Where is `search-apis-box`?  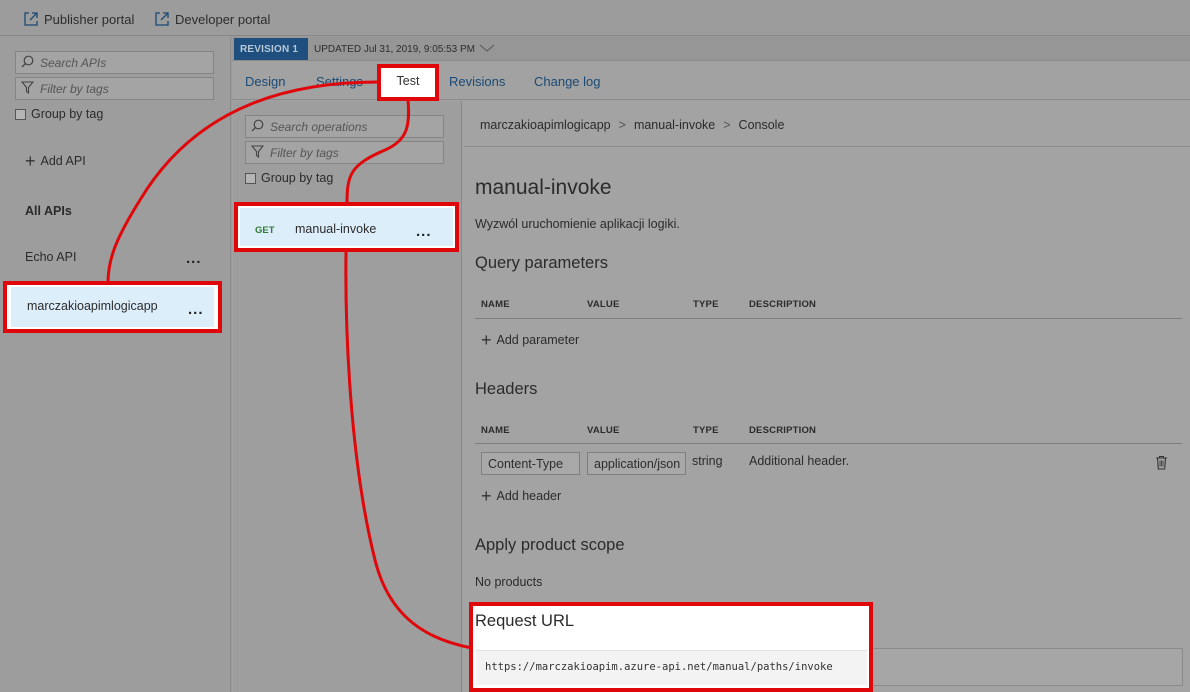
search-apis-box is located at coordinates (114, 62).